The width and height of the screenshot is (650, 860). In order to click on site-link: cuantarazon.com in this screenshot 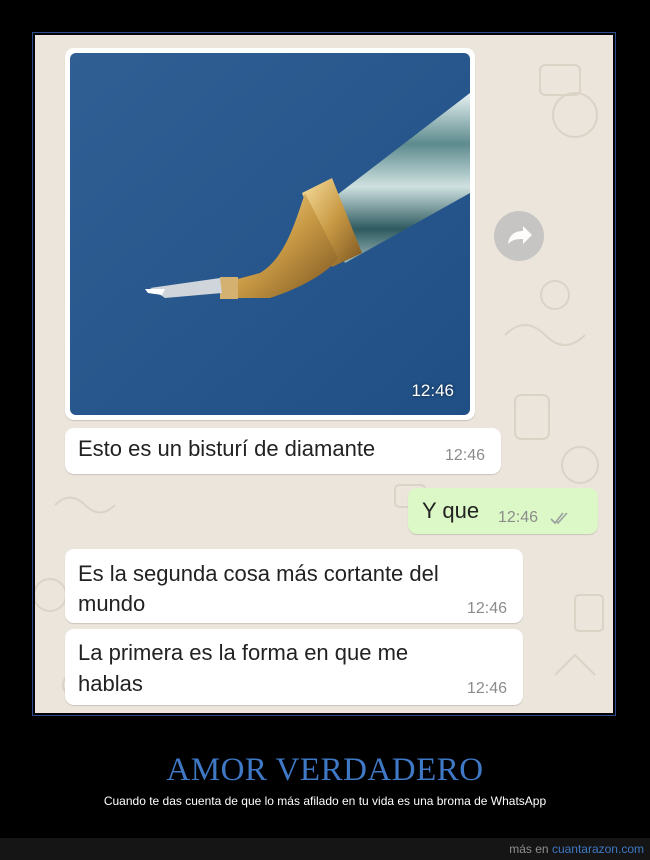, I will do `click(598, 849)`.